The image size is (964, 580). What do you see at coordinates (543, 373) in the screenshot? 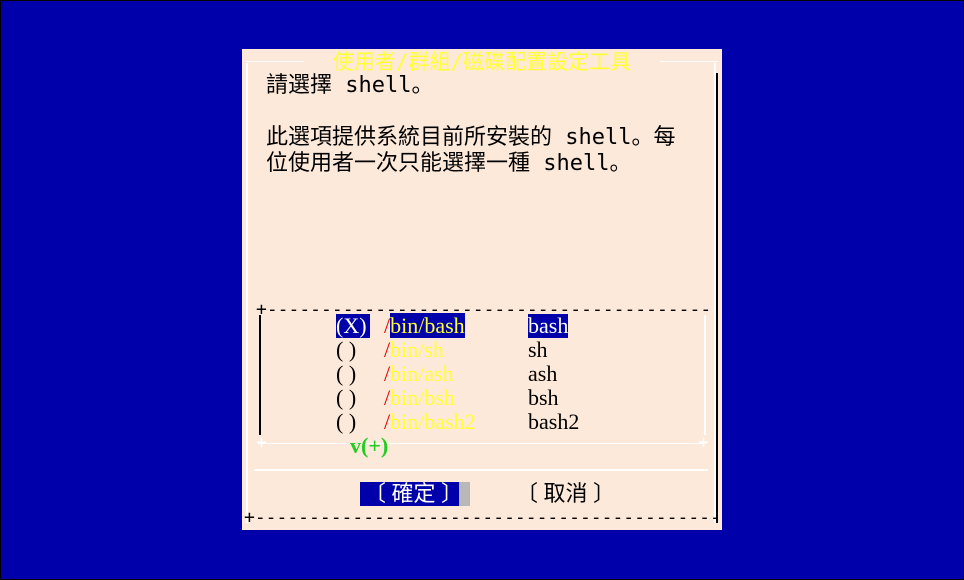
I see `shell-name: ash` at bounding box center [543, 373].